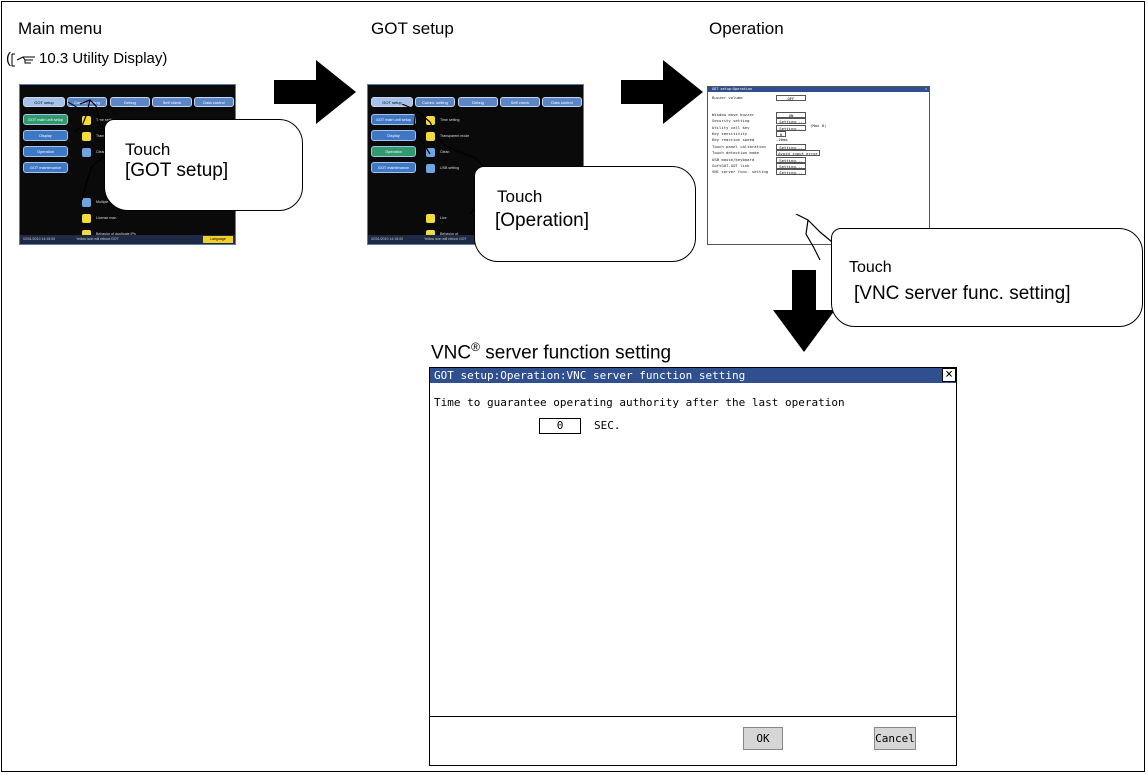 The image size is (1148, 775). What do you see at coordinates (746, 28) in the screenshot?
I see `operation-label: Operation` at bounding box center [746, 28].